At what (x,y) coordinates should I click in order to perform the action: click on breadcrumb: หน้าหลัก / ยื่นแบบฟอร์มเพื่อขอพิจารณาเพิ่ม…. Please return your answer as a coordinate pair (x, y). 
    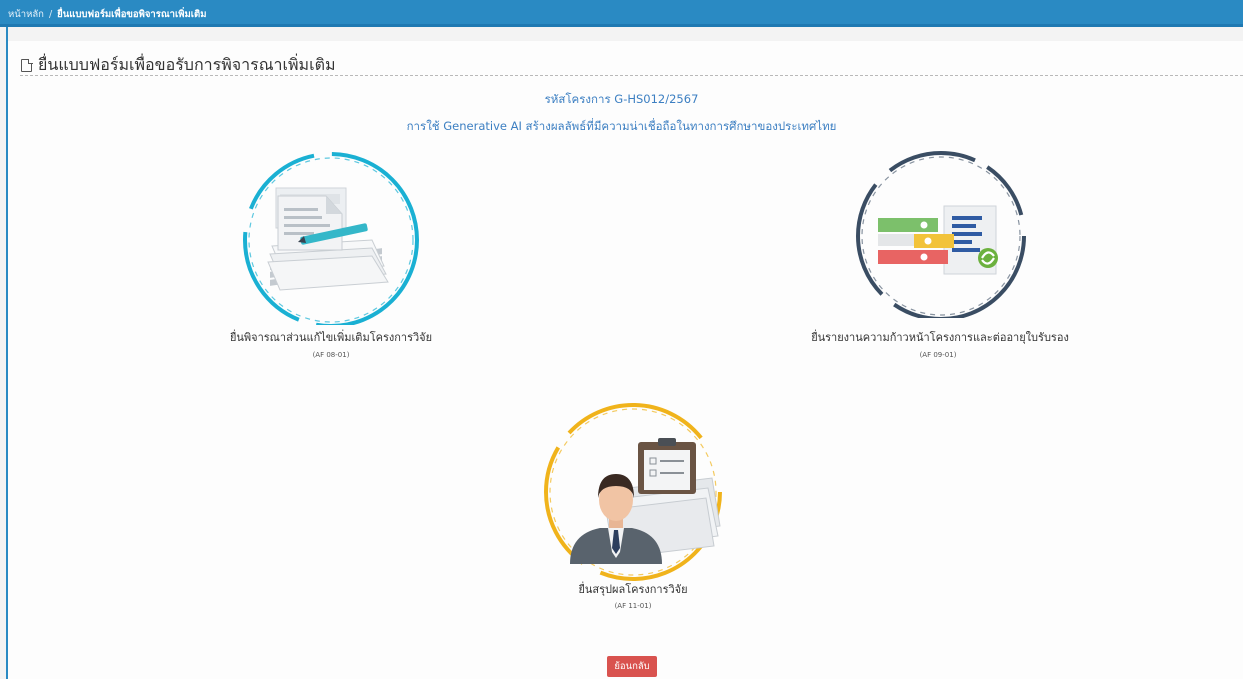
    Looking at the image, I should click on (107, 14).